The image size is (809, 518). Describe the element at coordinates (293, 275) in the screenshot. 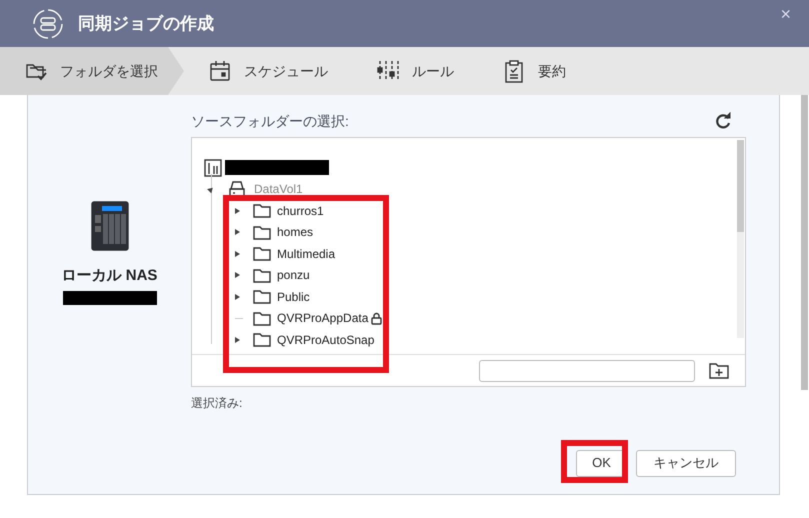

I see `tree-item: ponzu` at that location.